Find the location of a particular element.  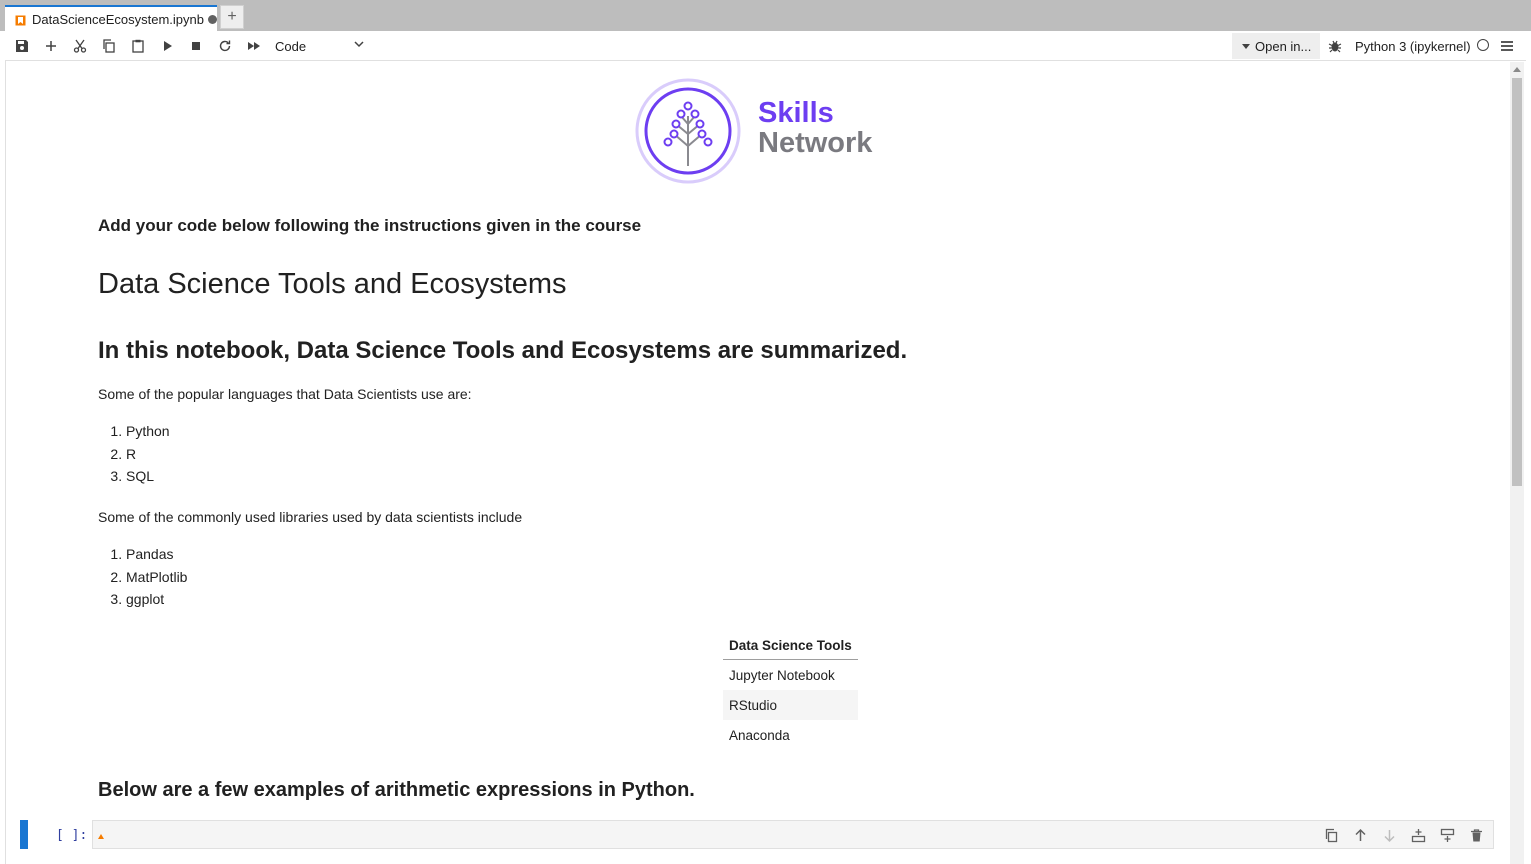

plus-icon: + is located at coordinates (232, 16).